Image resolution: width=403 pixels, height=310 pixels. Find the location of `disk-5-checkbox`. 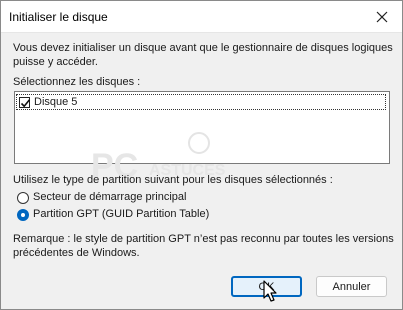

disk-5-checkbox is located at coordinates (25, 102).